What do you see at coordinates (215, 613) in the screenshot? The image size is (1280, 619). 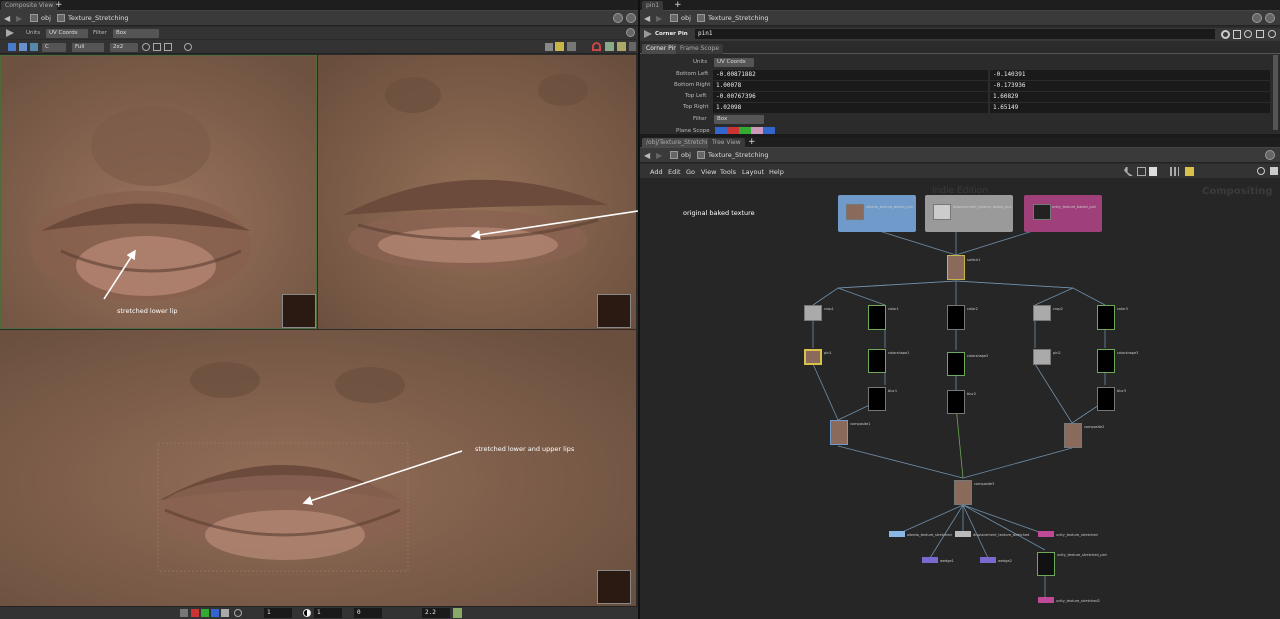 I see `channel-b-icon` at bounding box center [215, 613].